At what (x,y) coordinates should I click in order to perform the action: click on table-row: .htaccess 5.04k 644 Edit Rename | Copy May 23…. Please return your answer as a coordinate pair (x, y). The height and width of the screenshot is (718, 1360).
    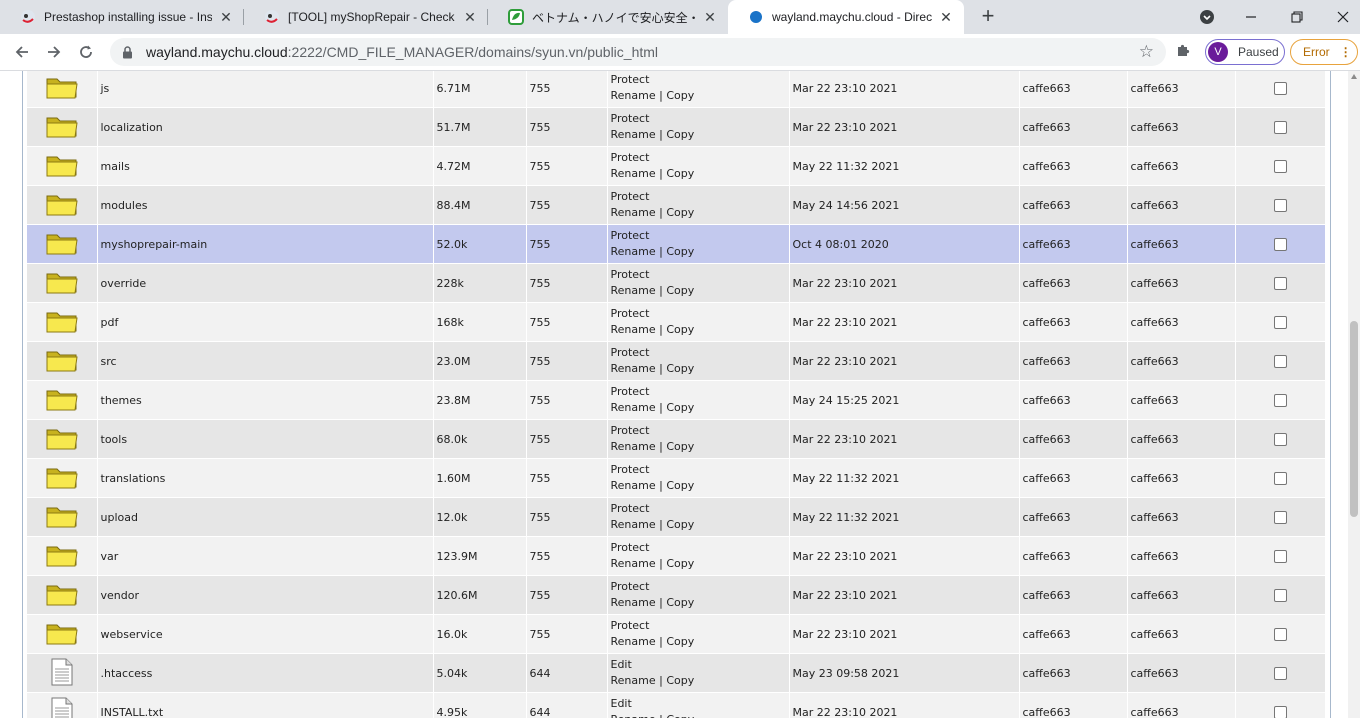
    Looking at the image, I should click on (676, 673).